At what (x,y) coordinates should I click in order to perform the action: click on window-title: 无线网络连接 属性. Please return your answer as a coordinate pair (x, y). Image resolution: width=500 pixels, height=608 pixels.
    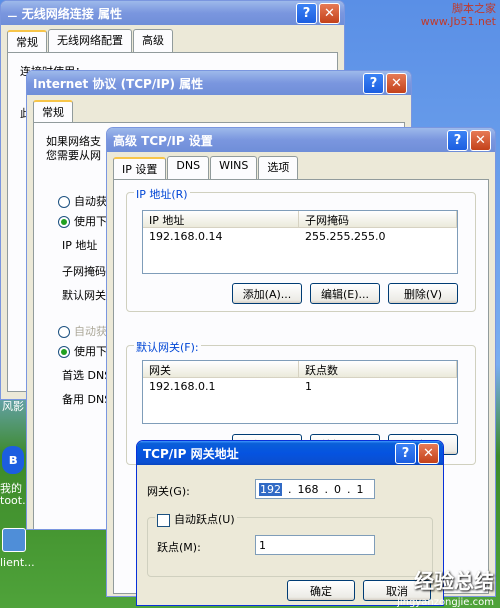
    Looking at the image, I should click on (71, 13).